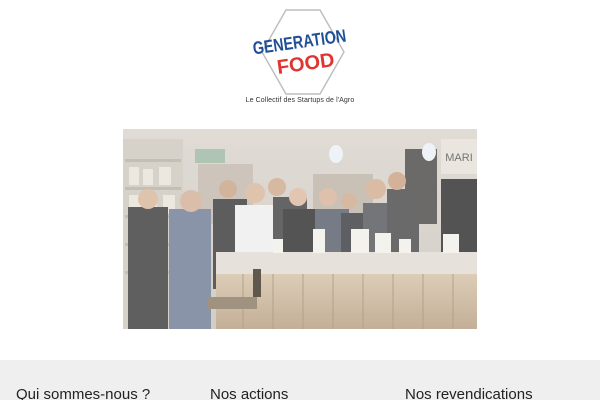  What do you see at coordinates (300, 100) in the screenshot?
I see `site-tagline: Le Collectif des Startups de l'Agro` at bounding box center [300, 100].